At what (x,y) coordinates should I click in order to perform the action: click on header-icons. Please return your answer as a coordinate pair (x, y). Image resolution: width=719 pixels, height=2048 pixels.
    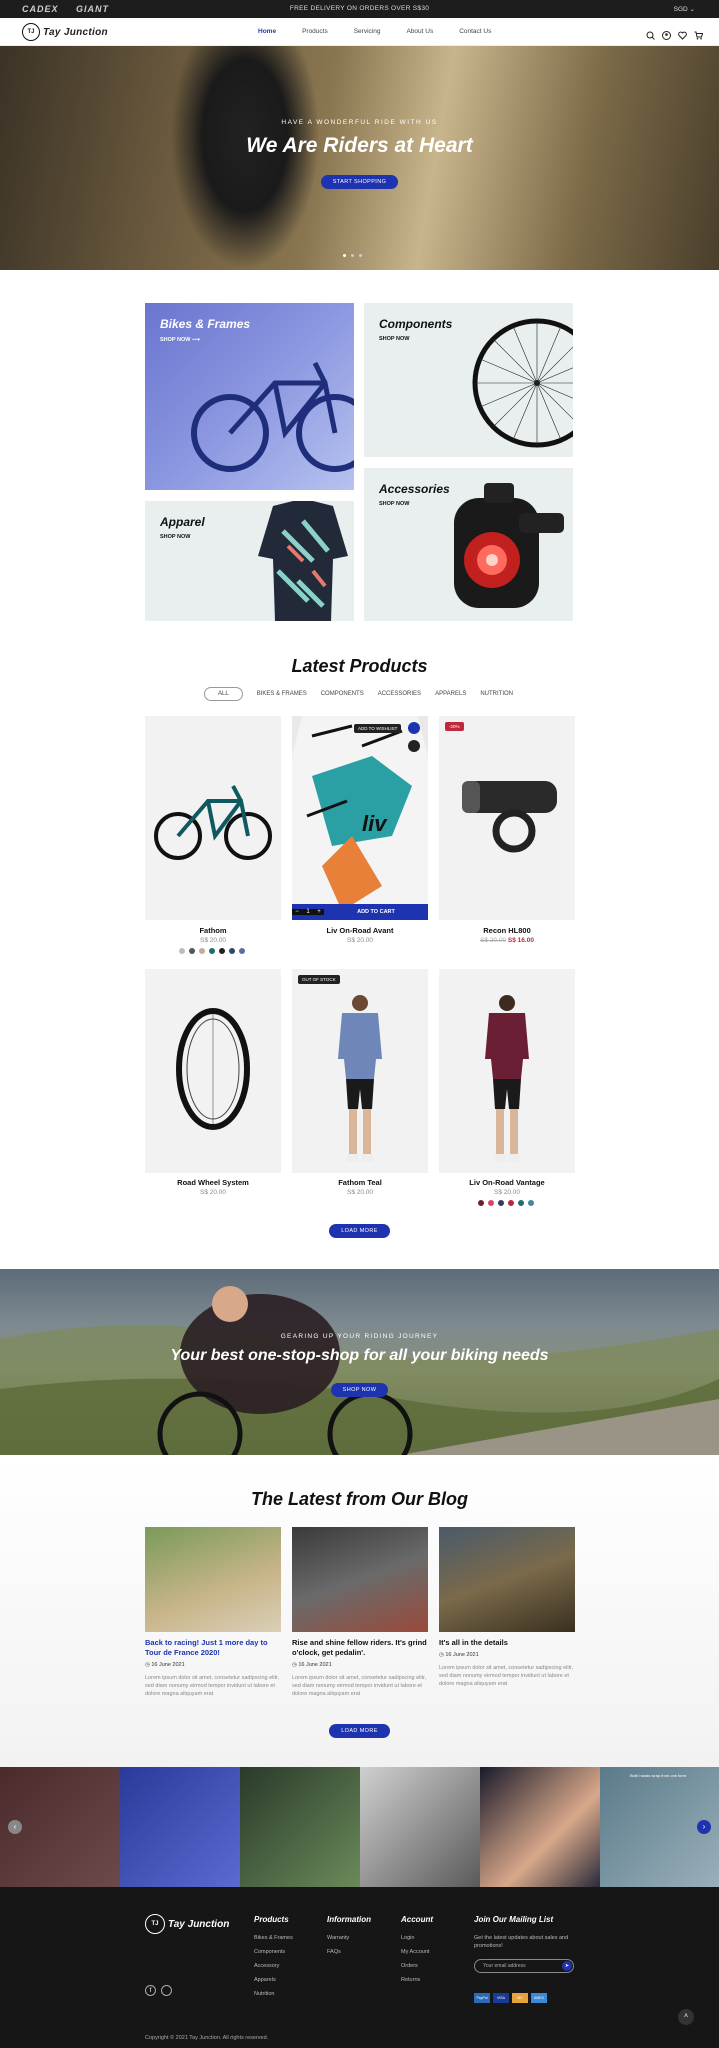
    Looking at the image, I should click on (675, 33).